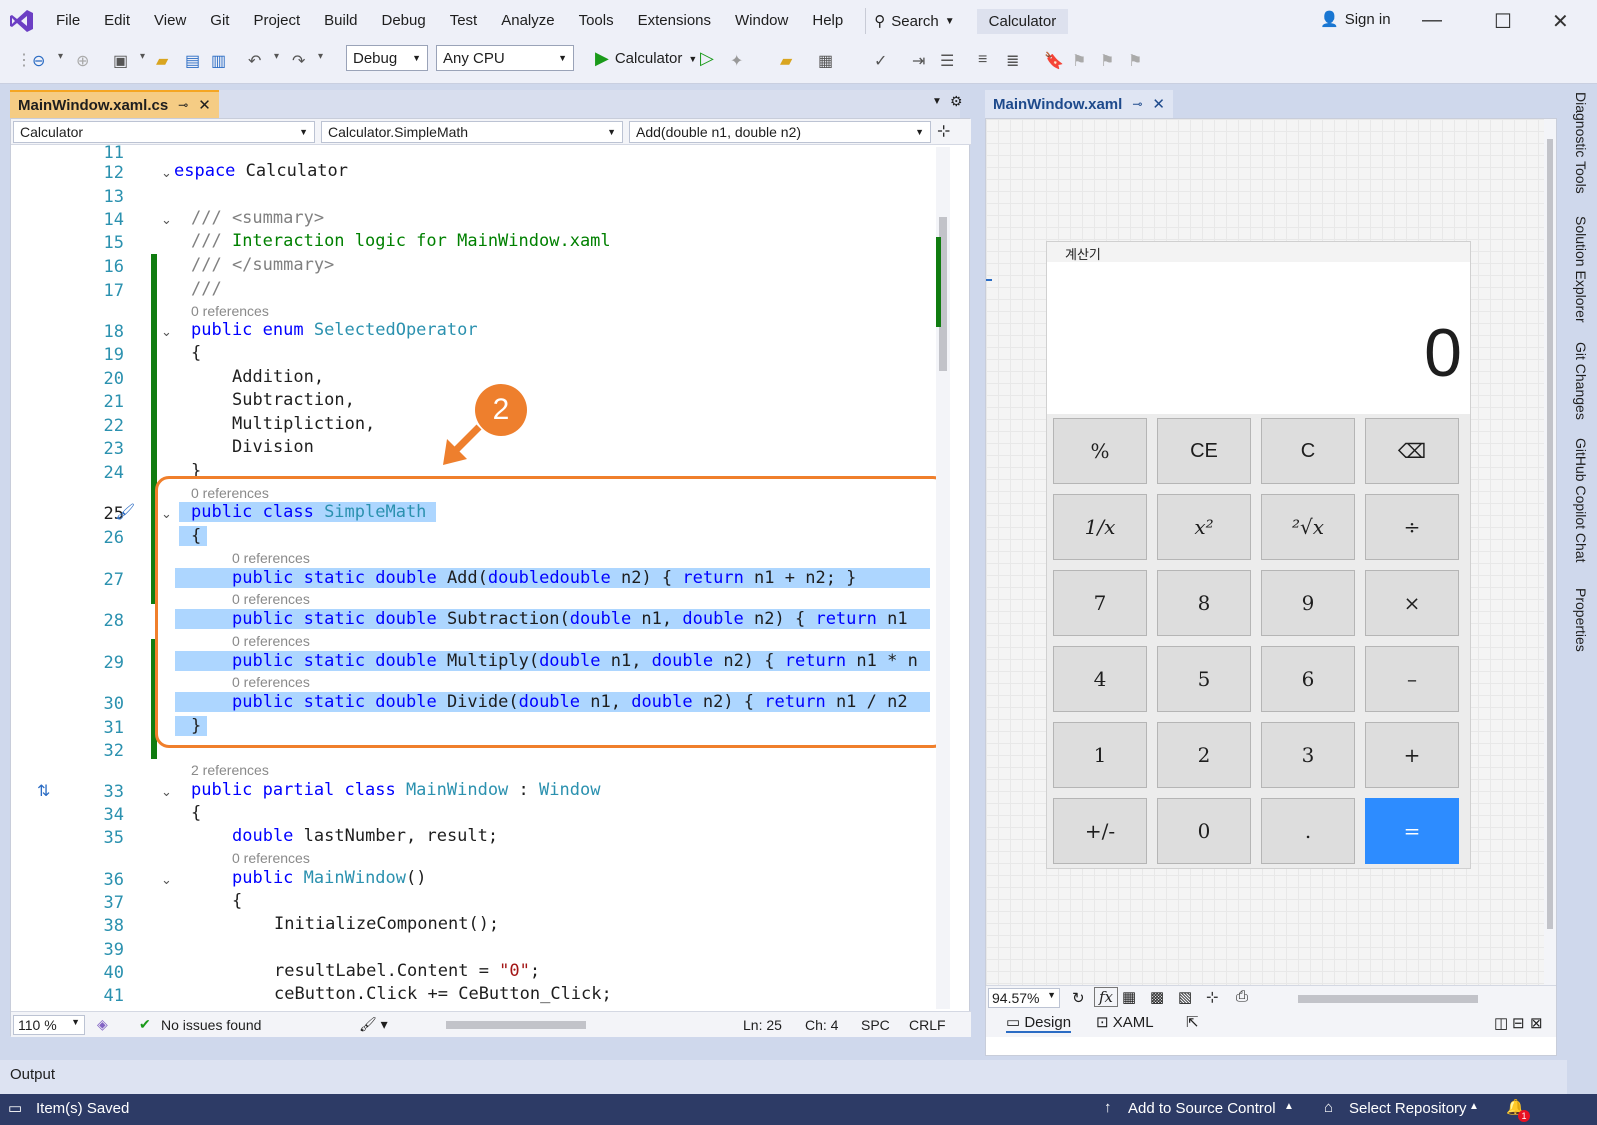 The height and width of the screenshot is (1125, 1597). I want to click on ce-button: CE, so click(1204, 451).